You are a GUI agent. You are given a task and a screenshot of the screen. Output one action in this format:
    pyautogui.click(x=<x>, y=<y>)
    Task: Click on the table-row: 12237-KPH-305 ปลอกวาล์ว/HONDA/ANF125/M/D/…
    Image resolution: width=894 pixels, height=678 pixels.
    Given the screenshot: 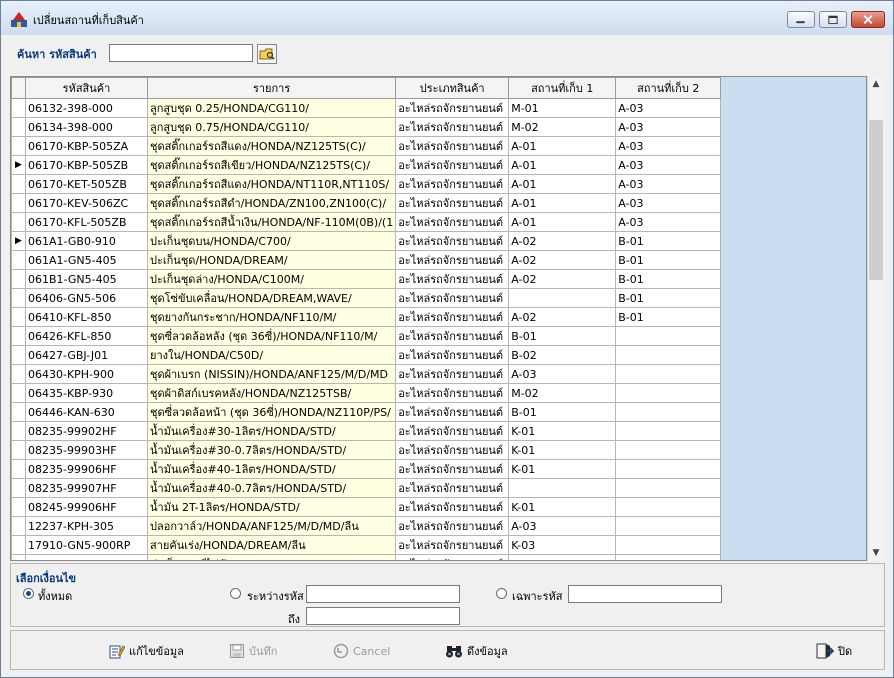 What is the action you would take?
    pyautogui.click(x=366, y=526)
    